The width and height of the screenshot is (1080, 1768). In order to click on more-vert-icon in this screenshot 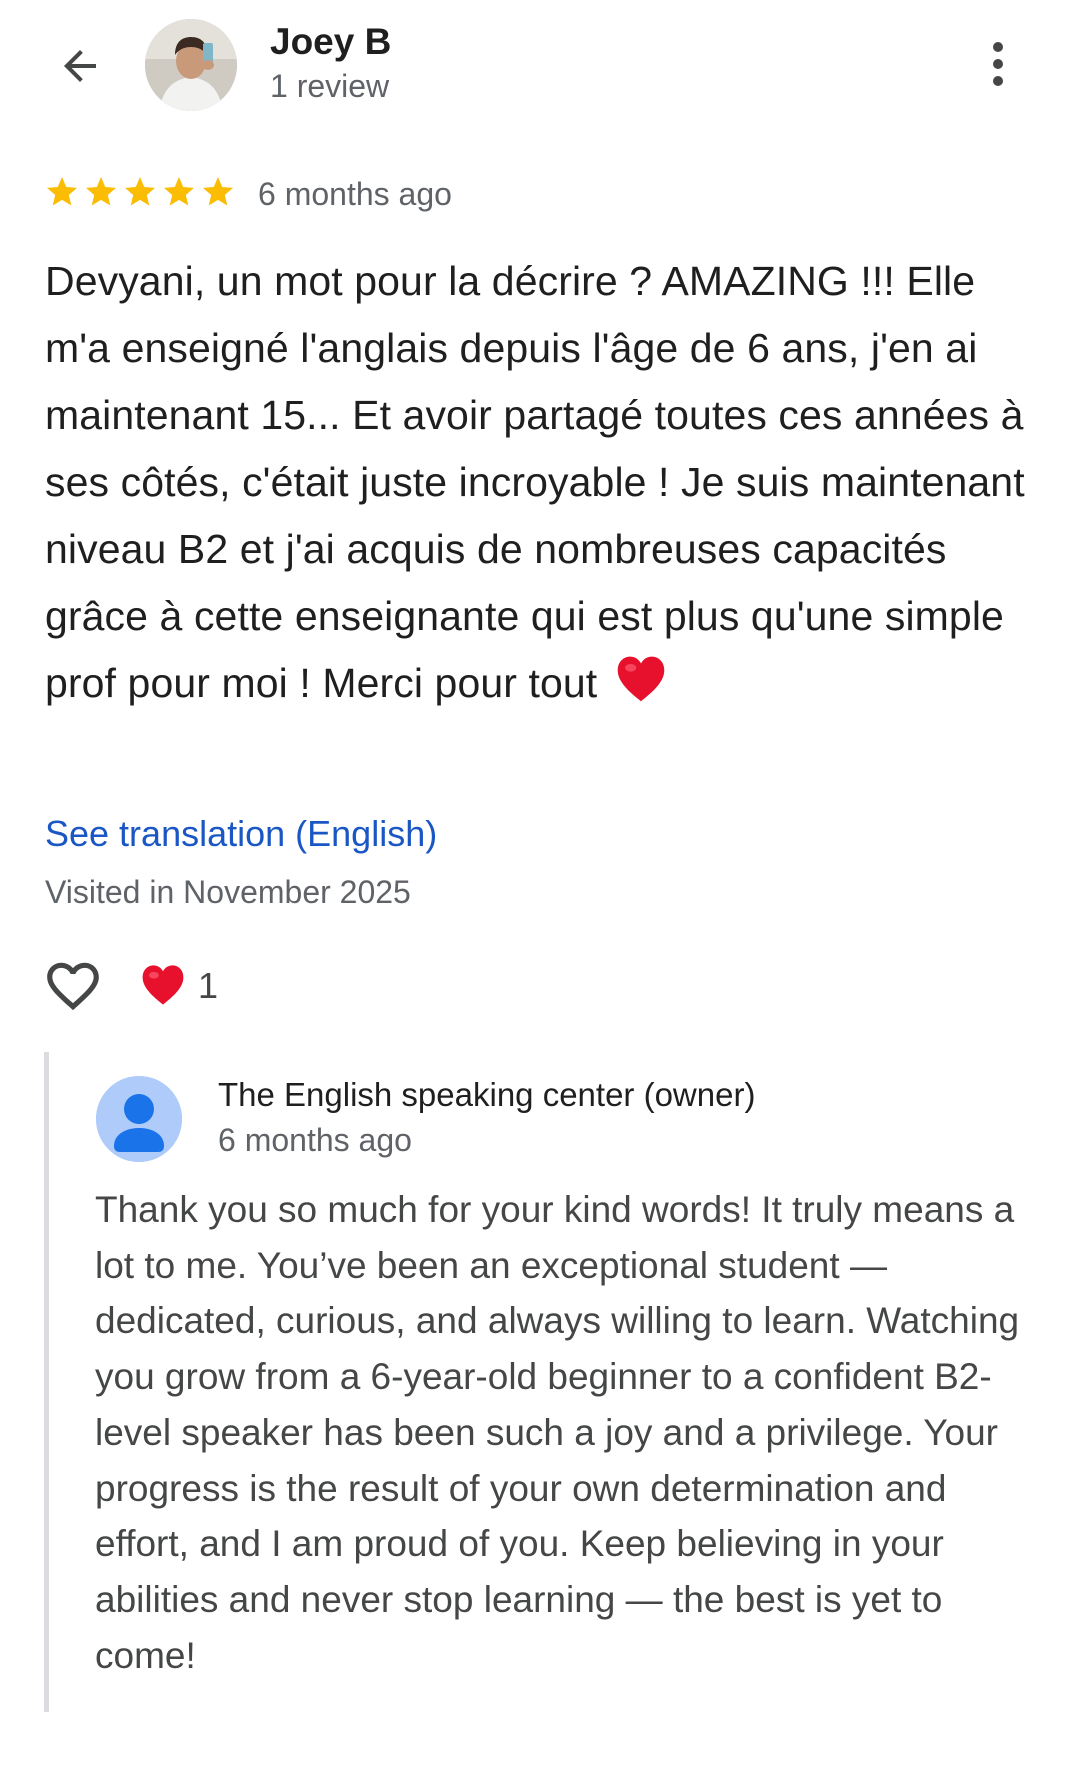, I will do `click(998, 64)`.